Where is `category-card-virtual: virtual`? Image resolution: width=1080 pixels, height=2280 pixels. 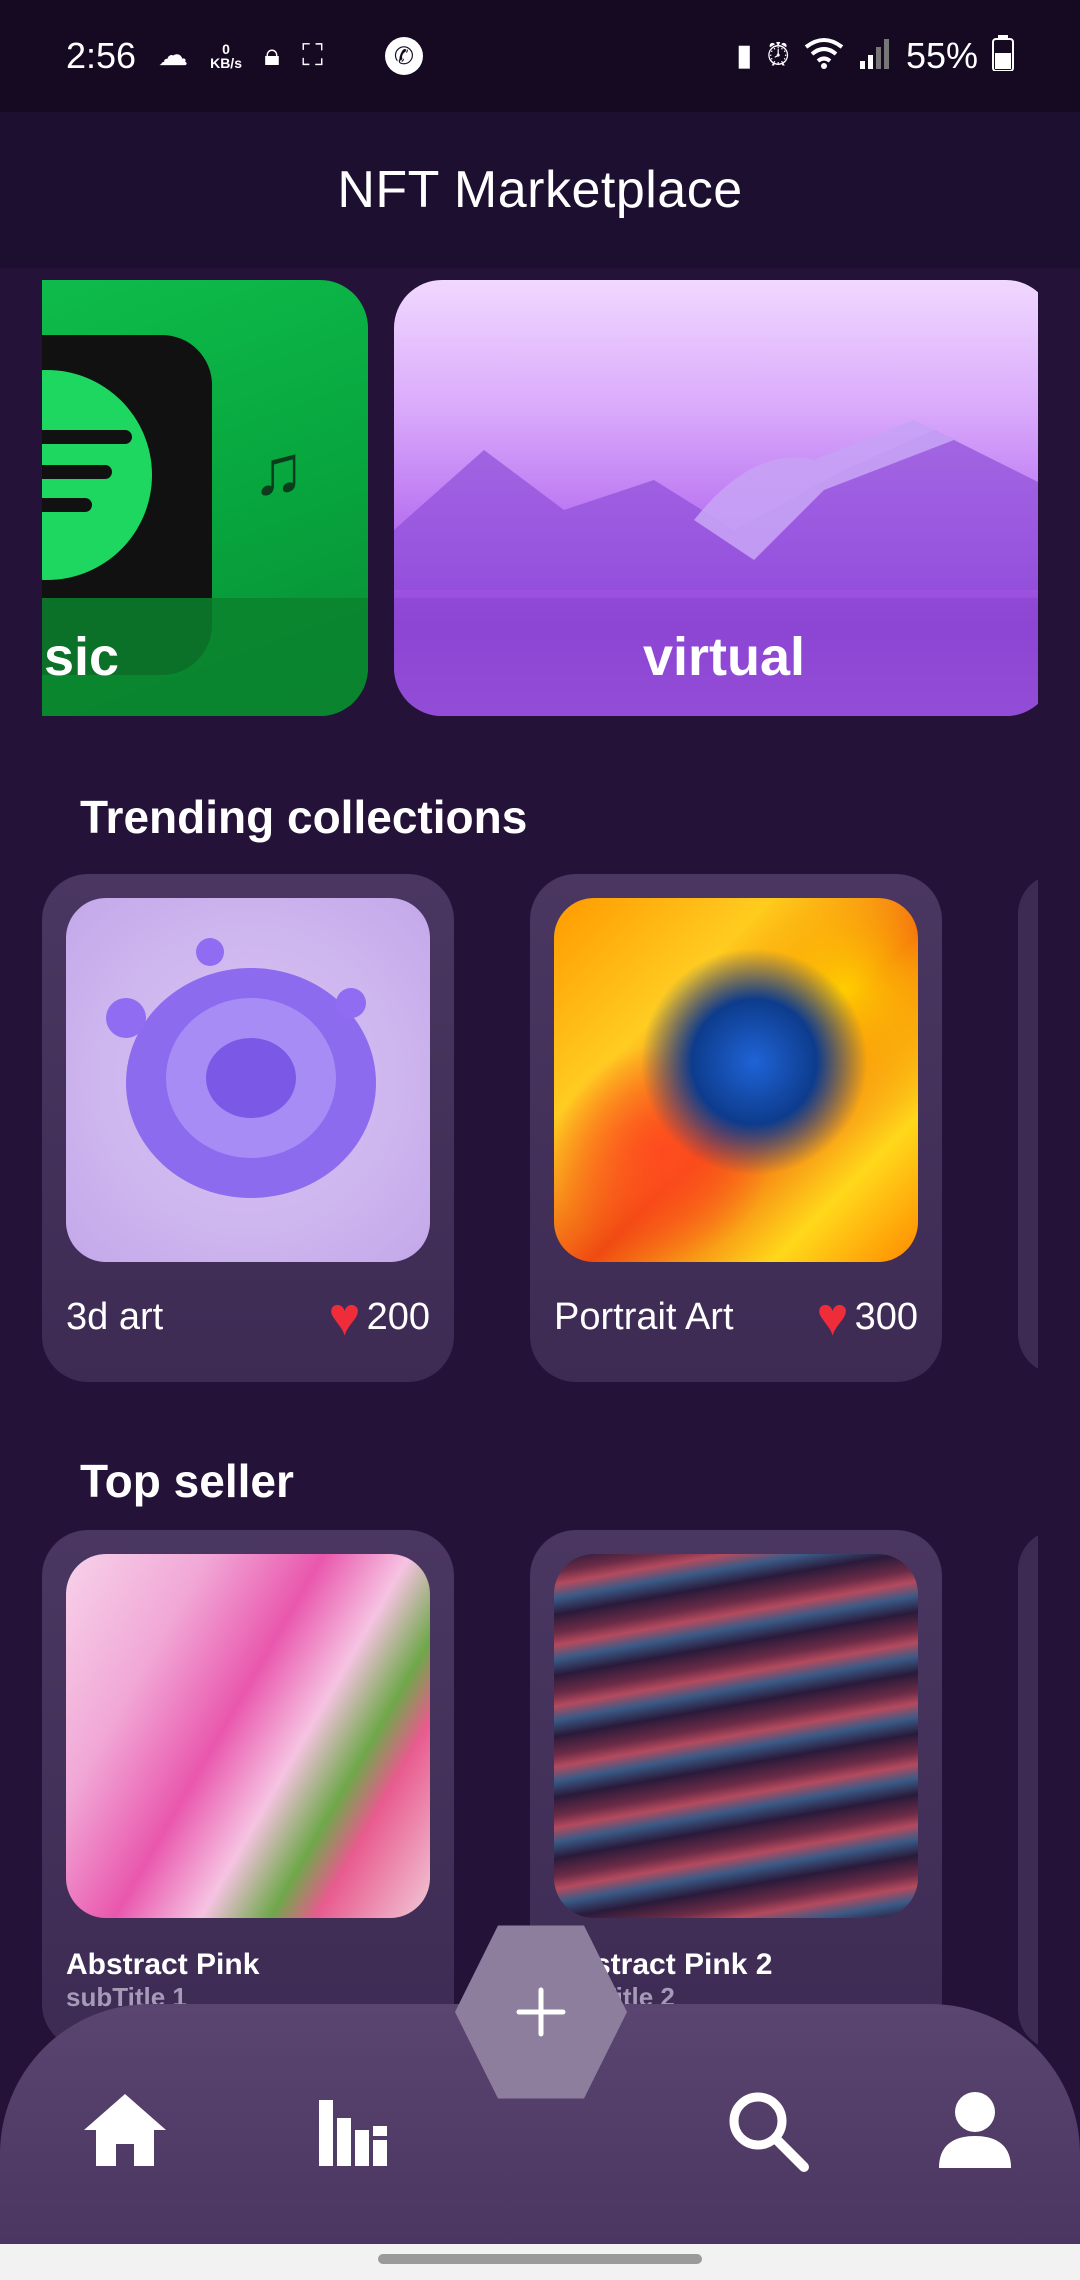
category-card-virtual: virtual is located at coordinates (716, 498).